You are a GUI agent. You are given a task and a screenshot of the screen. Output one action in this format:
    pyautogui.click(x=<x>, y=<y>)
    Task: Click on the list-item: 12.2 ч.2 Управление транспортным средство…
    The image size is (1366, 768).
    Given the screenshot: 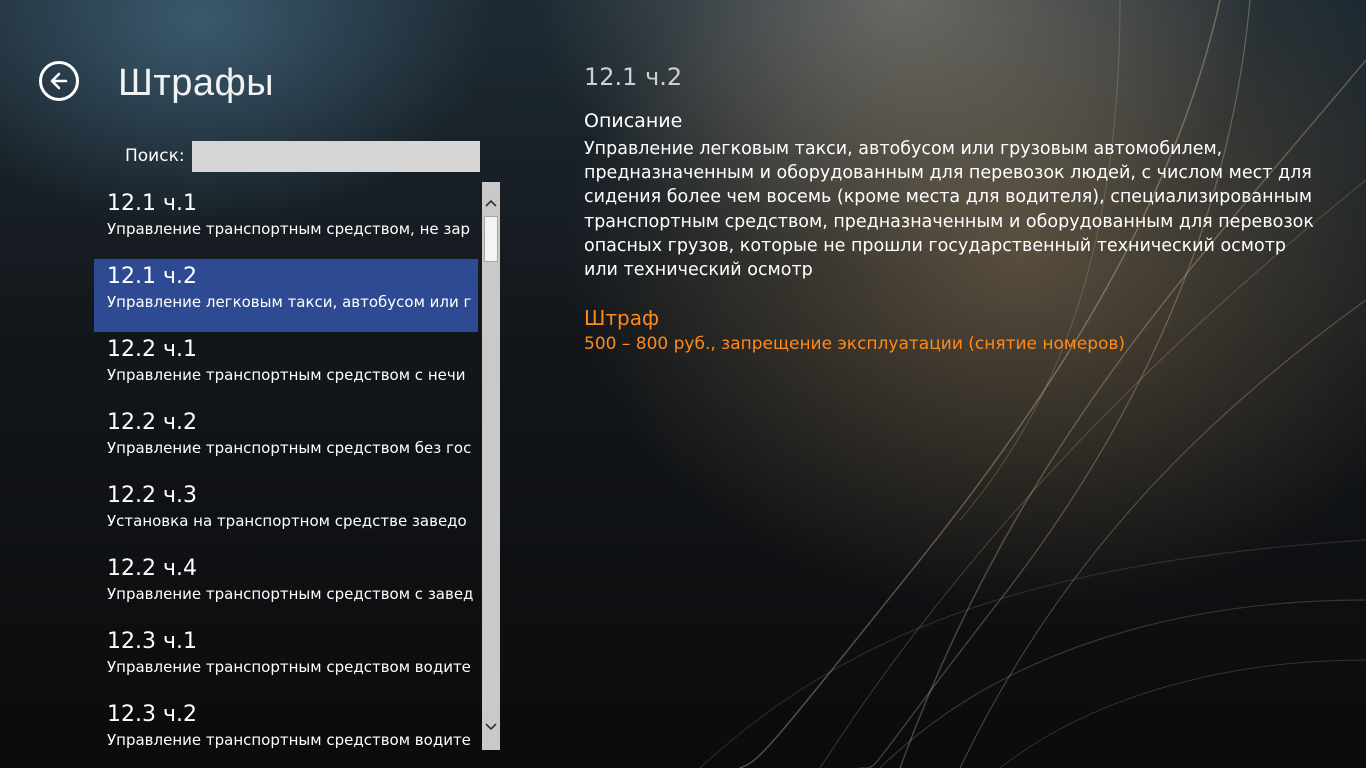 What is the action you would take?
    pyautogui.click(x=286, y=441)
    